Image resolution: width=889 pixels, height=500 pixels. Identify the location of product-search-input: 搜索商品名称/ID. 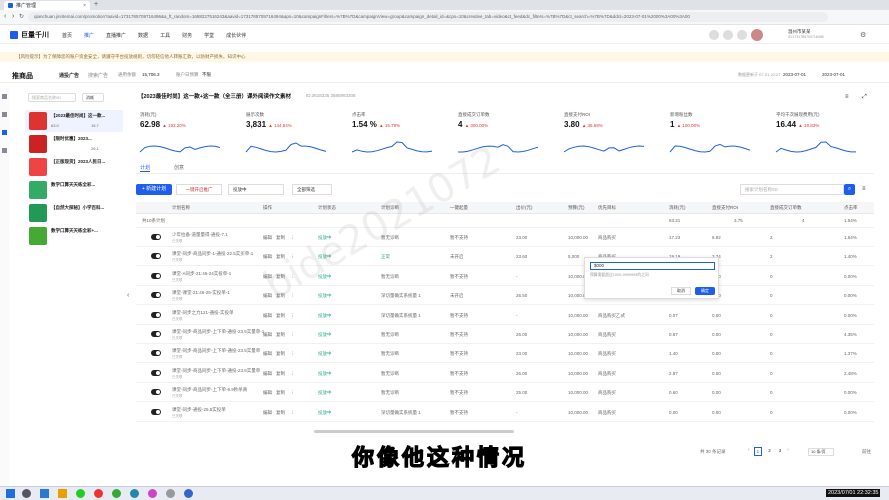
(52, 97).